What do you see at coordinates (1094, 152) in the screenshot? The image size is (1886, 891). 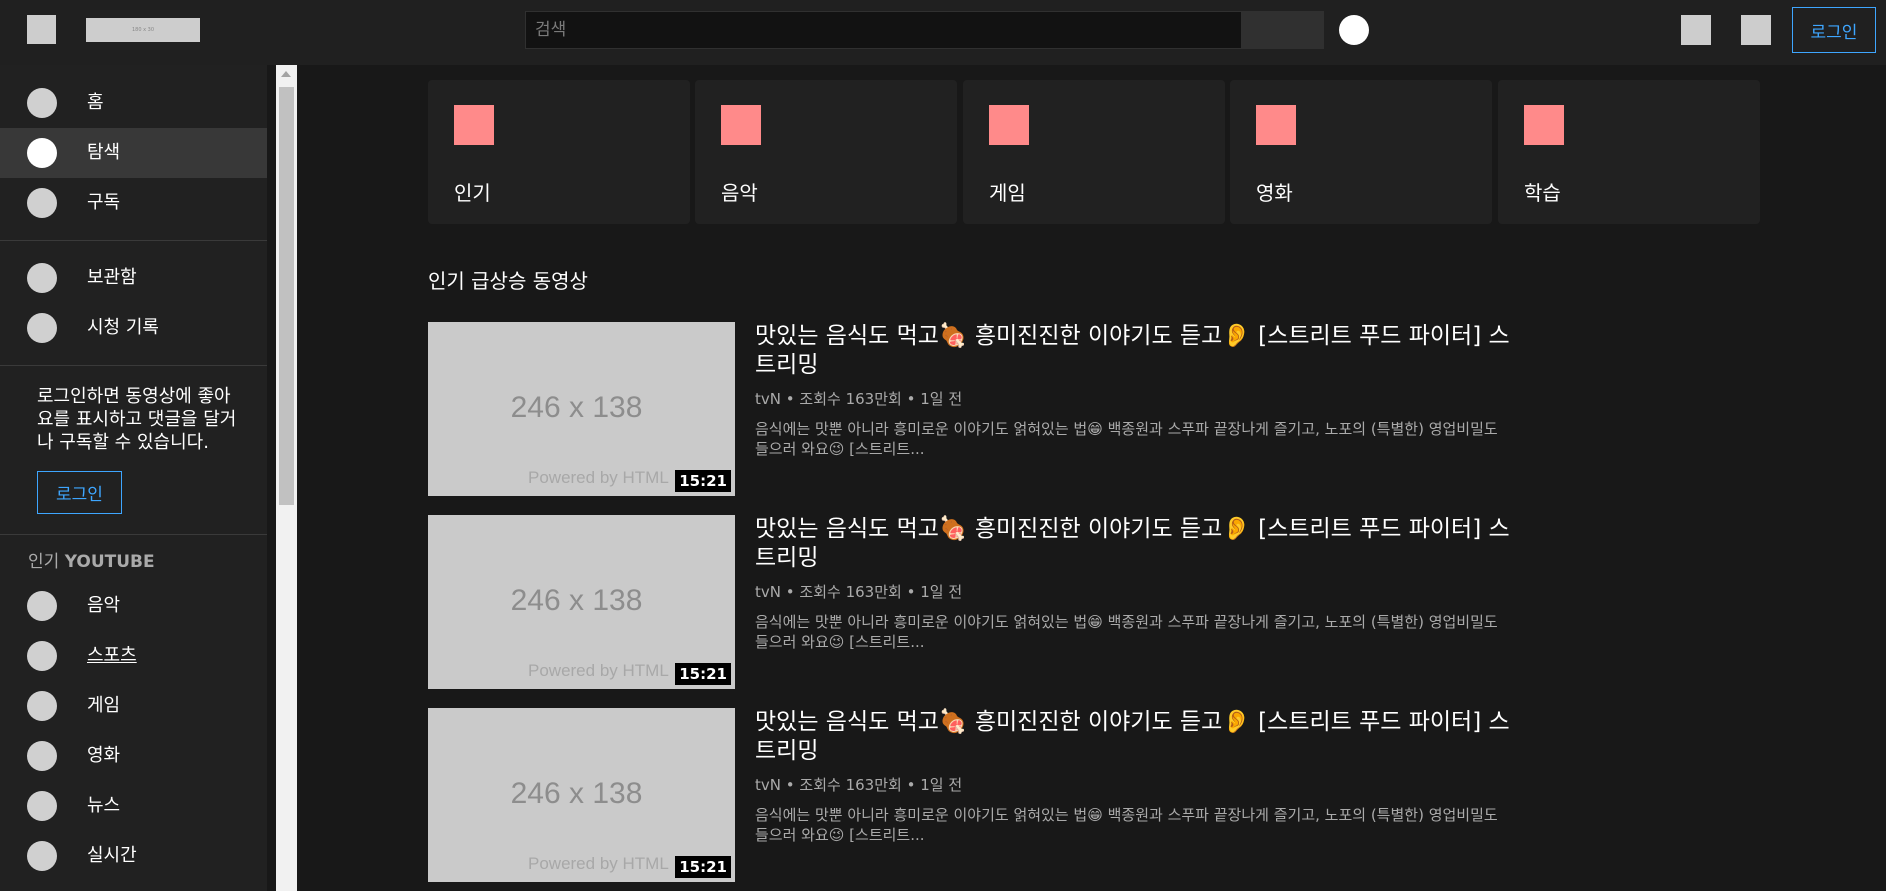 I see `category-card-gaming: 게임` at bounding box center [1094, 152].